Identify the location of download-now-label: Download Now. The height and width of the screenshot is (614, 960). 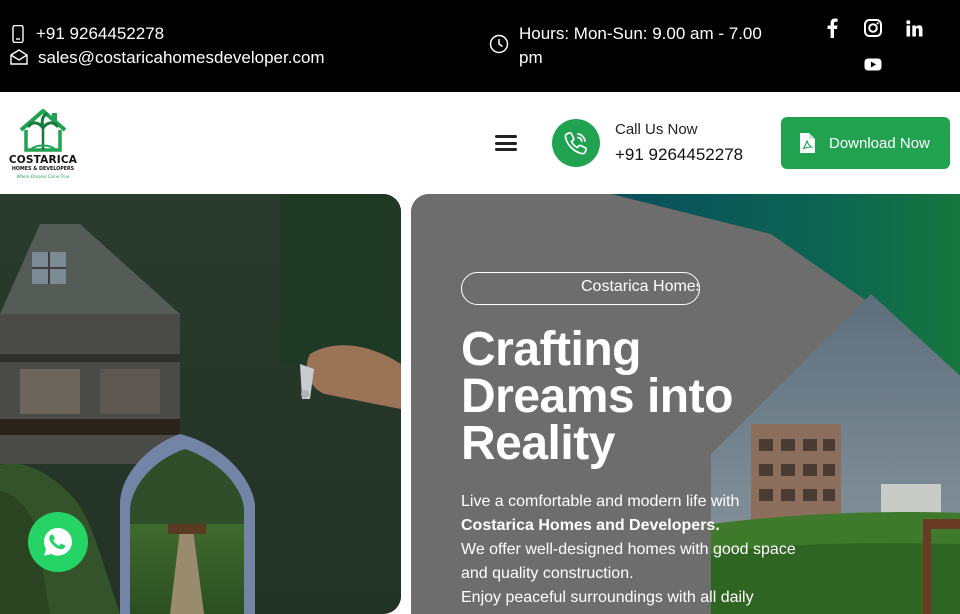
(879, 143).